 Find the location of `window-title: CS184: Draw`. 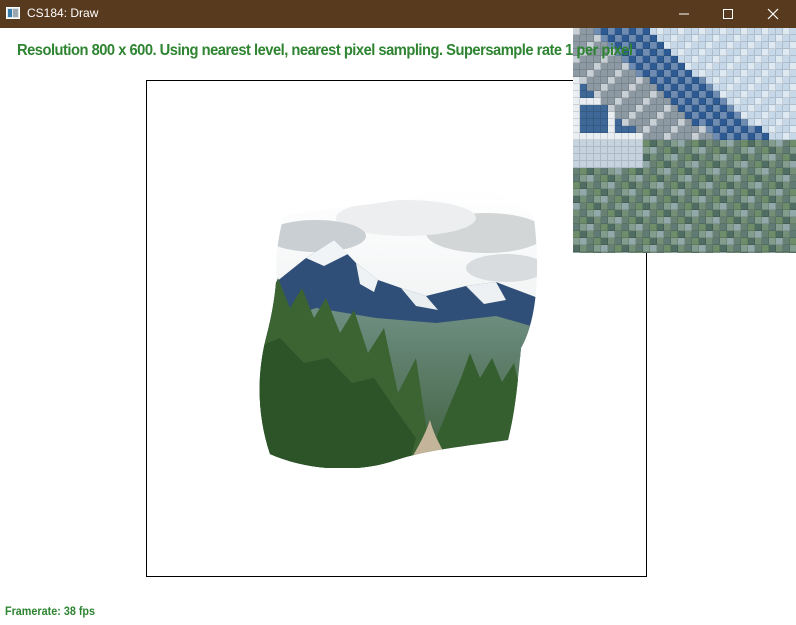

window-title: CS184: Draw is located at coordinates (63, 13).